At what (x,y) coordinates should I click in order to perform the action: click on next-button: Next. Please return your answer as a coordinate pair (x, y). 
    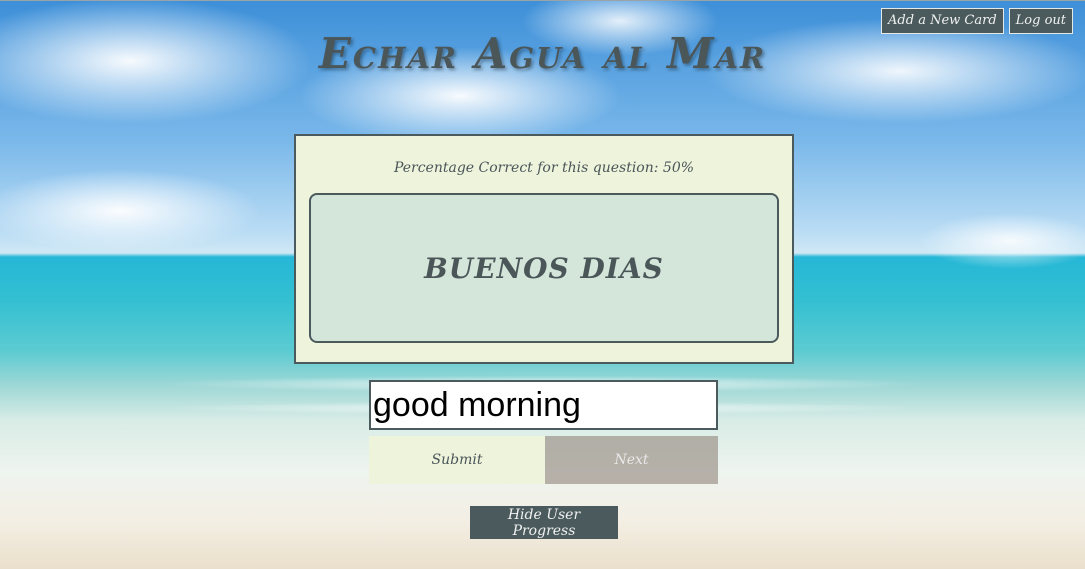
    Looking at the image, I should click on (631, 460).